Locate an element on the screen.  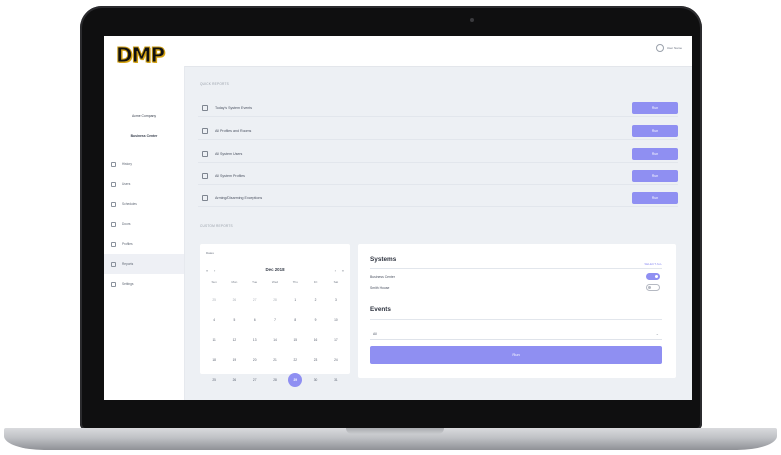
calendar-day-number: 24 is located at coordinates (336, 360).